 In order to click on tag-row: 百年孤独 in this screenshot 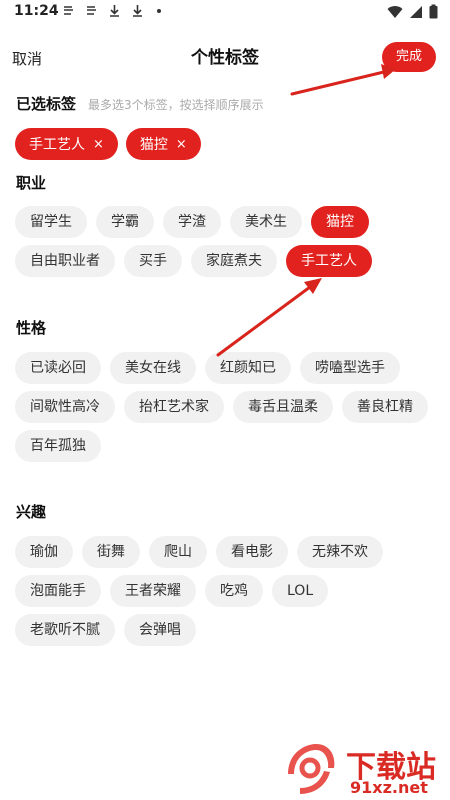, I will do `click(58, 446)`.